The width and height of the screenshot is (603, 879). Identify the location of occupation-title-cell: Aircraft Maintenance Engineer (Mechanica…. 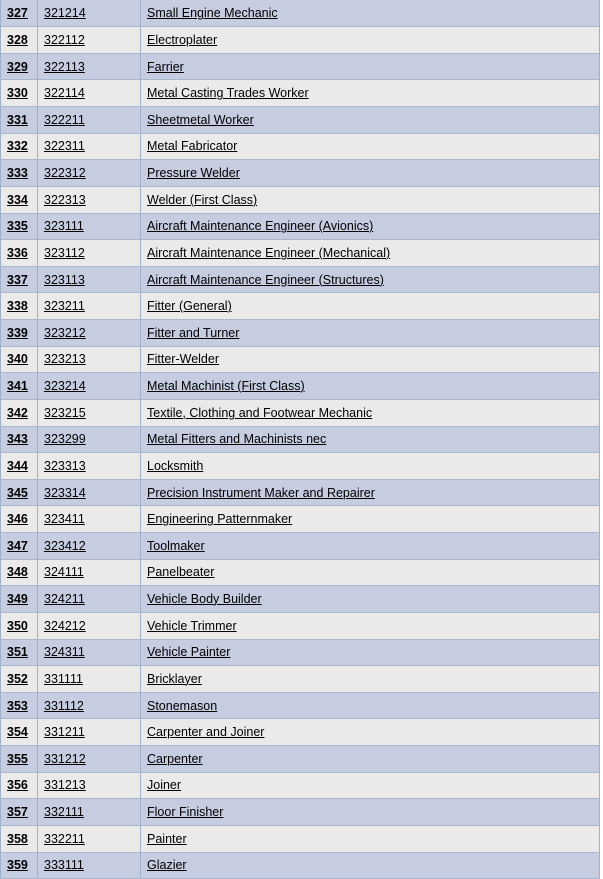
(370, 253).